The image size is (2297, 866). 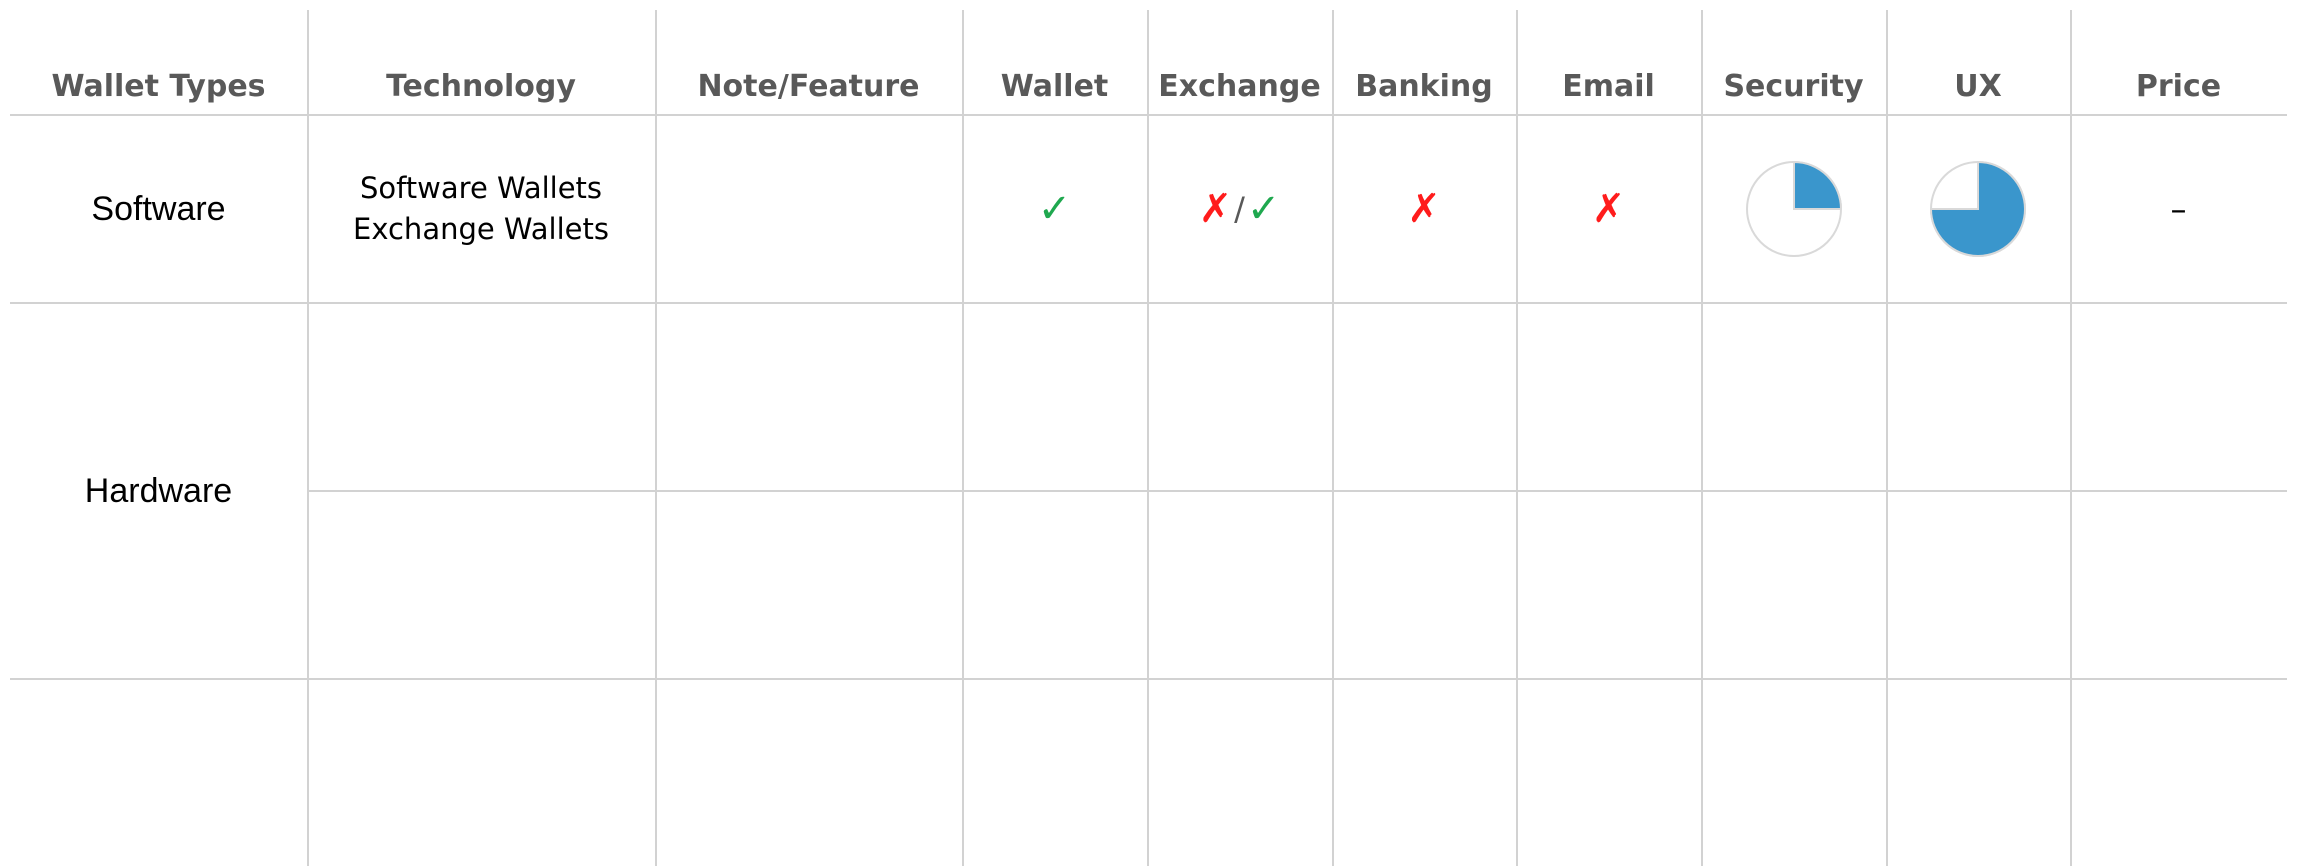 I want to click on security-pie-gauge-icon, so click(x=1793, y=208).